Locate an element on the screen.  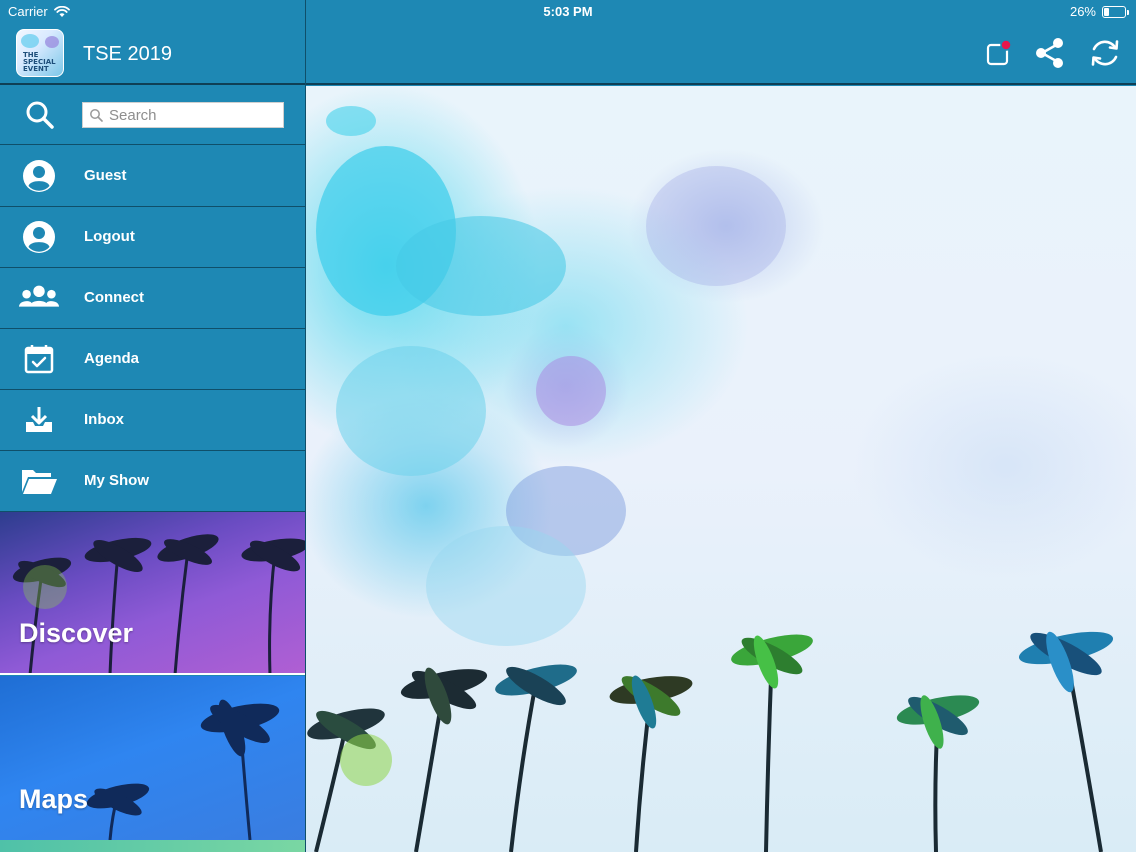
tile-next-partial is located at coordinates (152, 846).